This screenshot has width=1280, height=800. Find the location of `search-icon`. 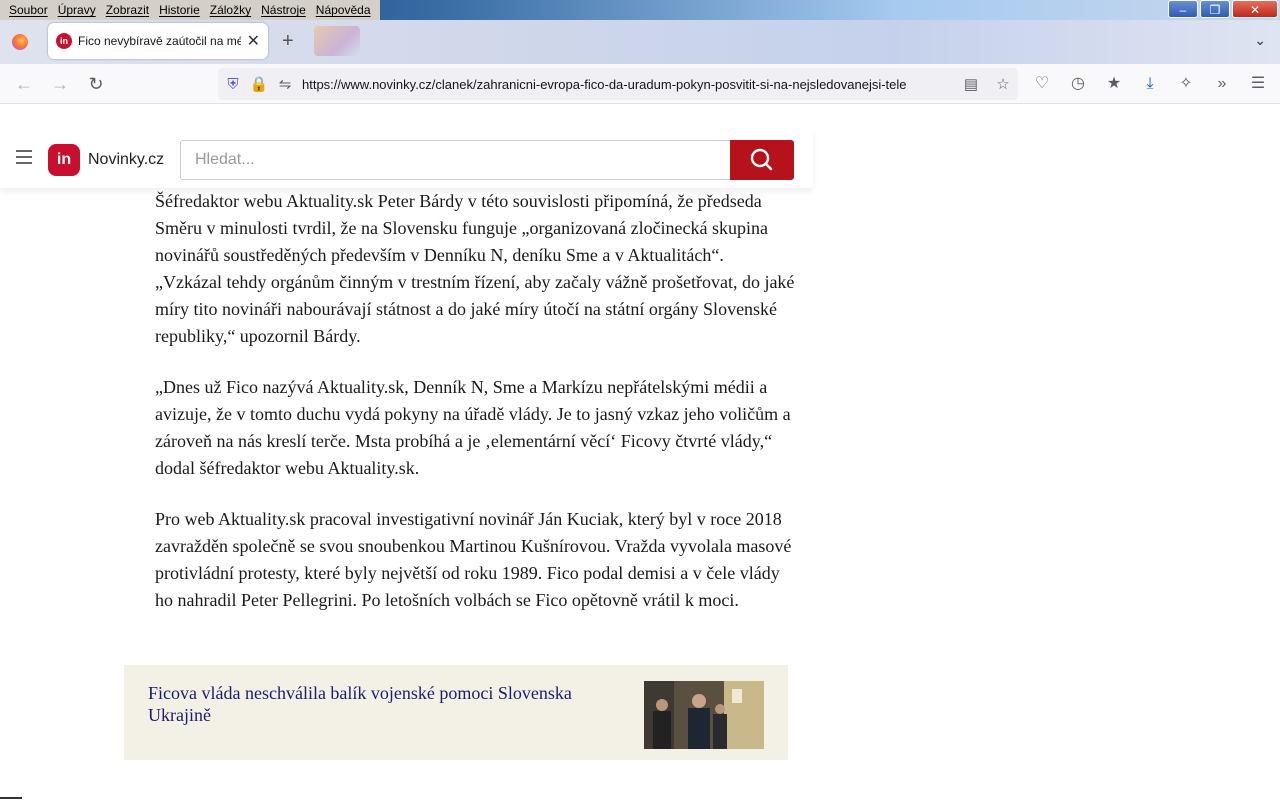

search-icon is located at coordinates (761, 159).